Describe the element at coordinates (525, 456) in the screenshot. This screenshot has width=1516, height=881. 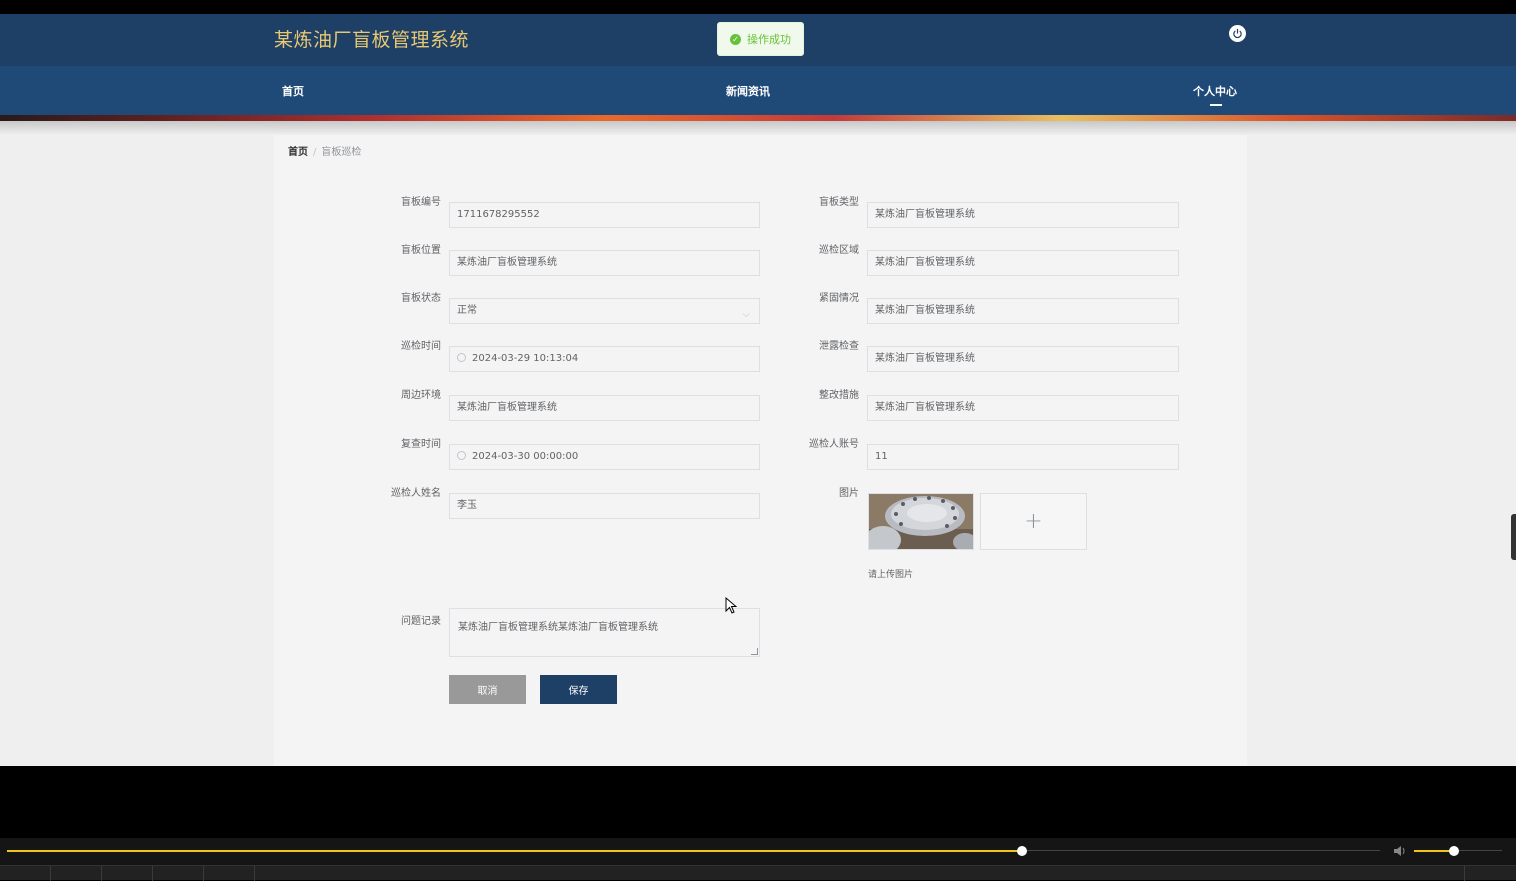
I see `recheck-time-value: 2024-03-30 00:00:00` at that location.